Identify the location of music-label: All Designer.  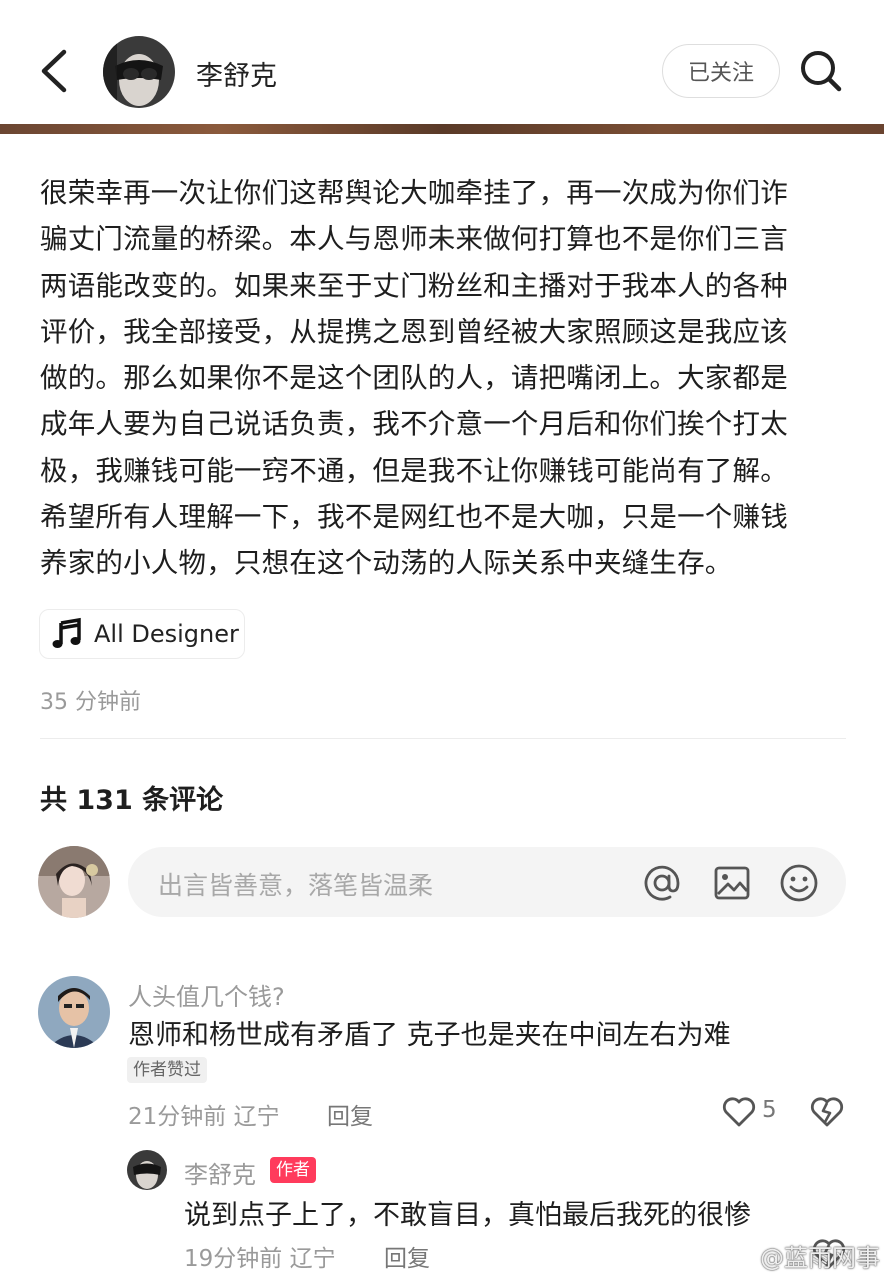
(166, 634).